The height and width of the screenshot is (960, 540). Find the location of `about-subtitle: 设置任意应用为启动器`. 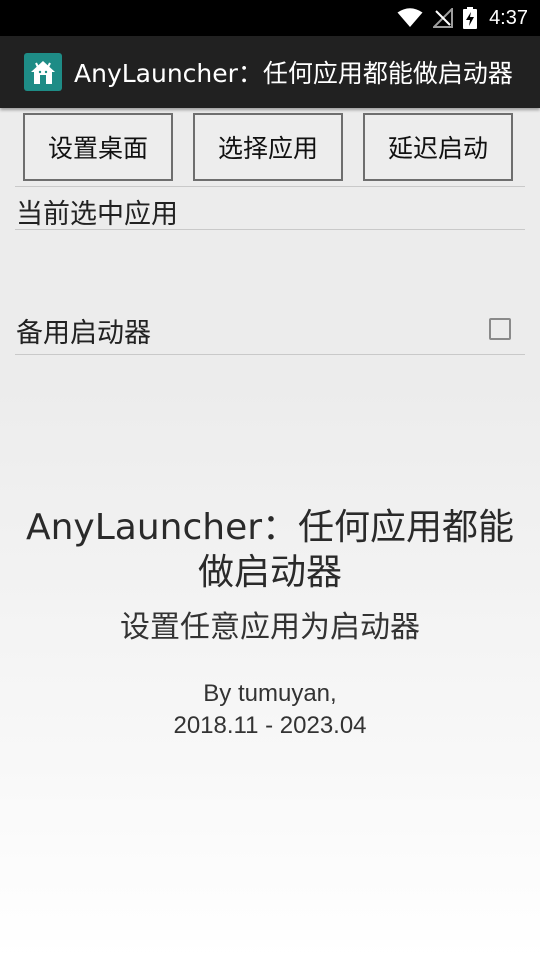

about-subtitle: 设置任意应用为启动器 is located at coordinates (270, 627).